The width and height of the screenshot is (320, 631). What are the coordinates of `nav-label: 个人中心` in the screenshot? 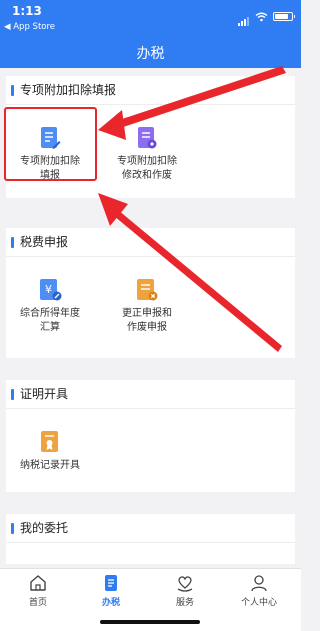 It's located at (258, 603).